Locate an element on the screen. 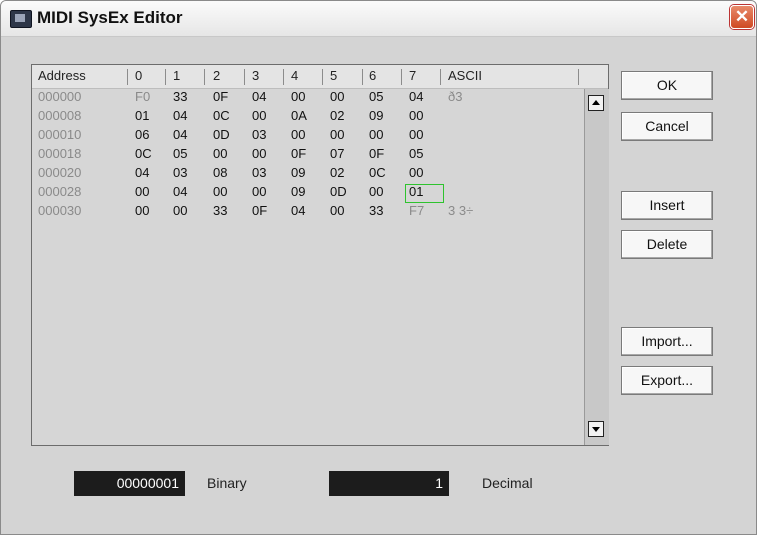  table-row: 000008 01 04 0C 00 0A 02 09 00 is located at coordinates (308, 117).